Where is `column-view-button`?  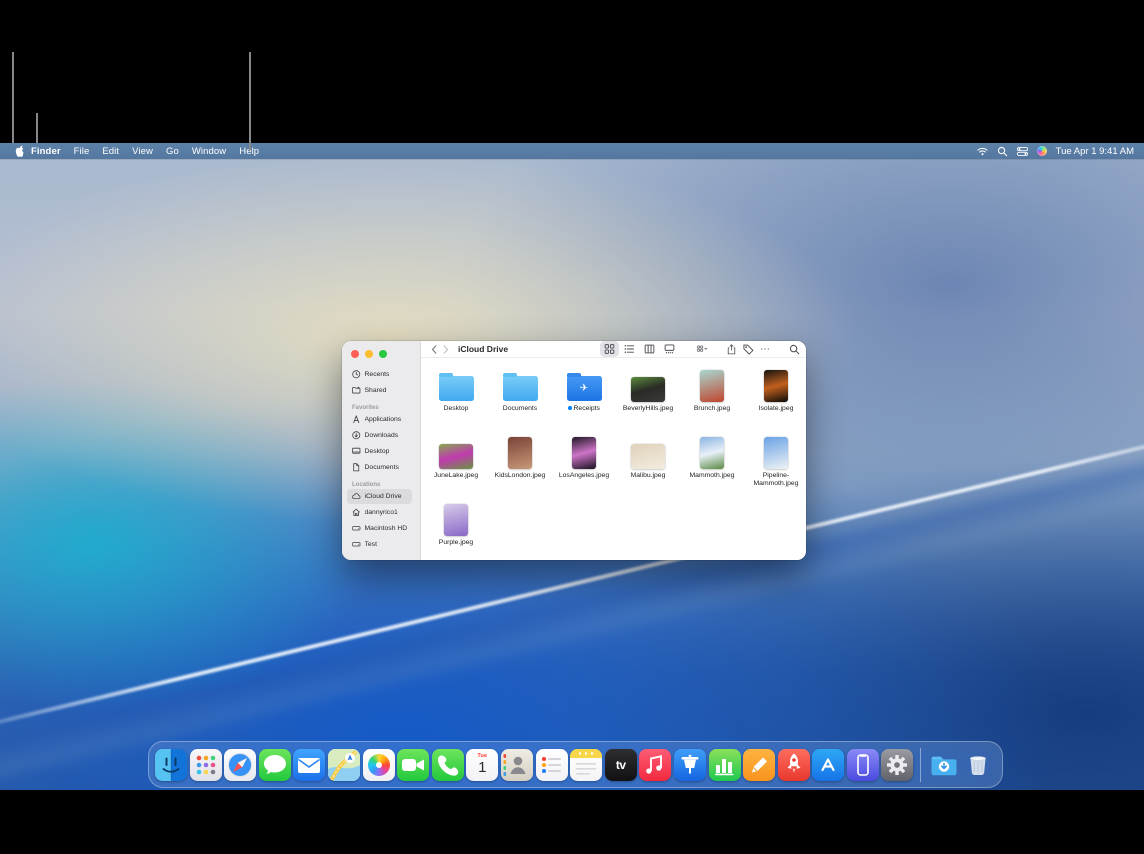 column-view-button is located at coordinates (649, 349).